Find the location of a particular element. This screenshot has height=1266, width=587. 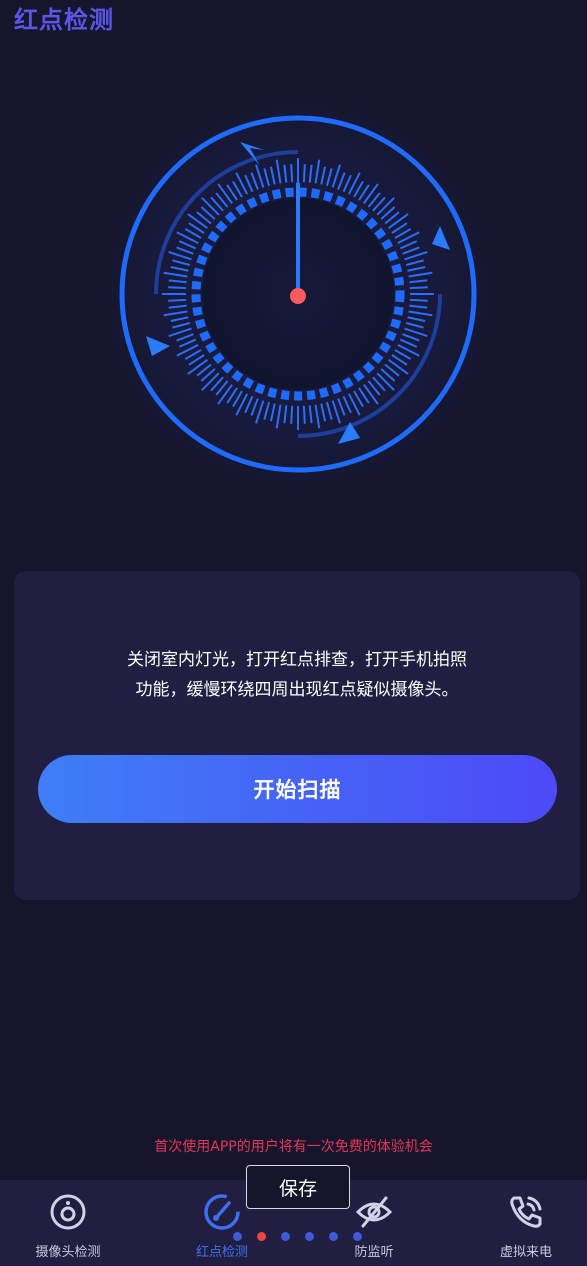

free-trial-notice: 首次使用APP的用户将有一次免费的体验机会 is located at coordinates (293, 1147).